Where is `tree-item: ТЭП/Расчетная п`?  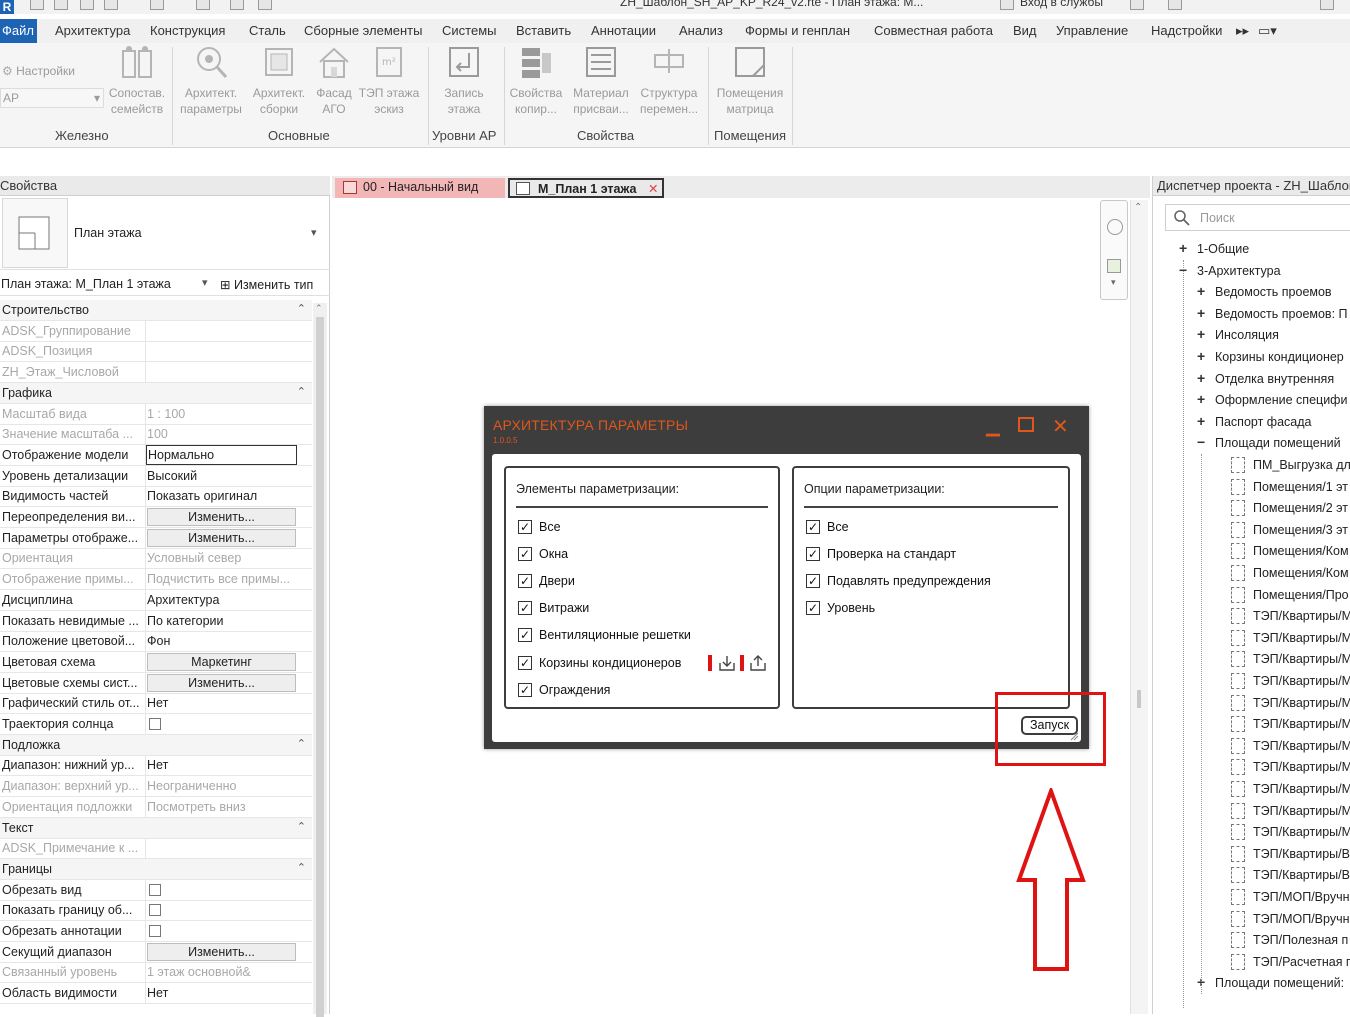 tree-item: ТЭП/Расчетная п is located at coordinates (1301, 962).